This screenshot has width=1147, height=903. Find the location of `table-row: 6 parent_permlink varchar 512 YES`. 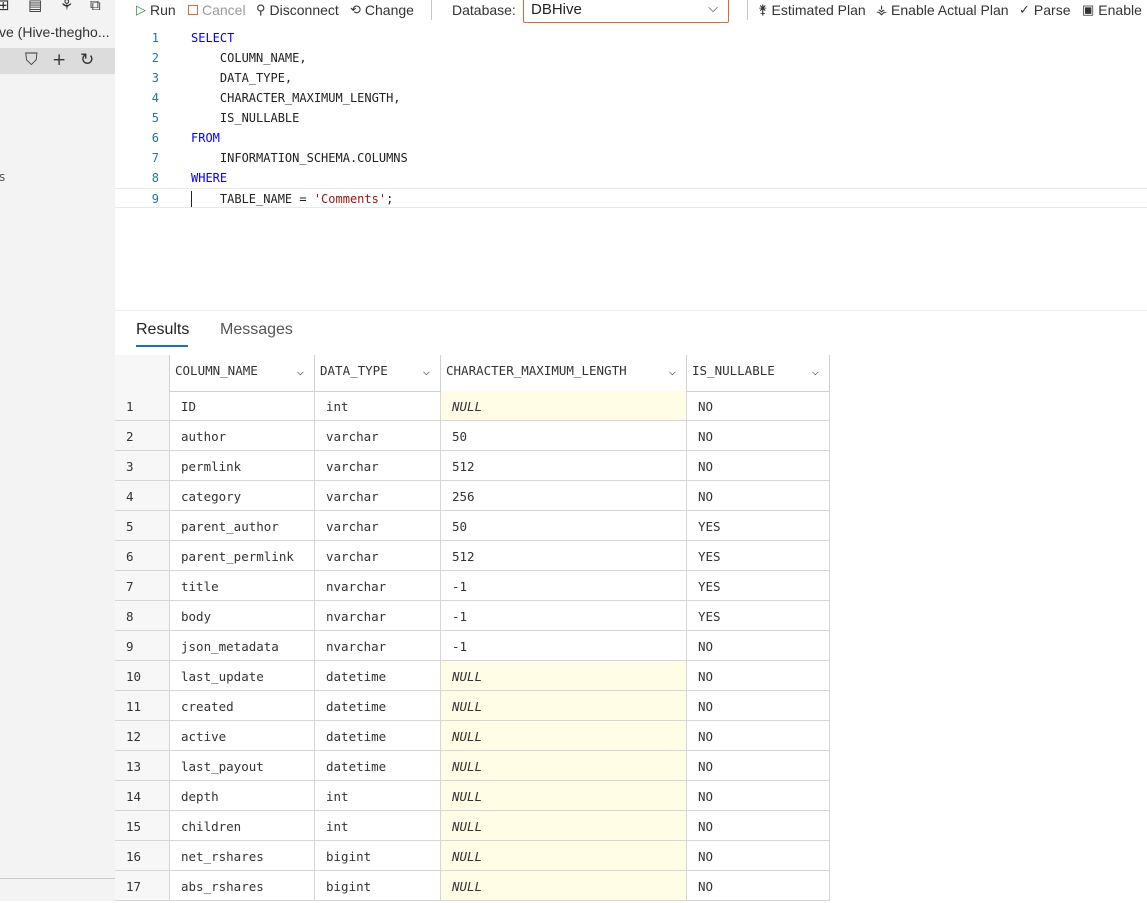

table-row: 6 parent_permlink varchar 512 YES is located at coordinates (472, 556).